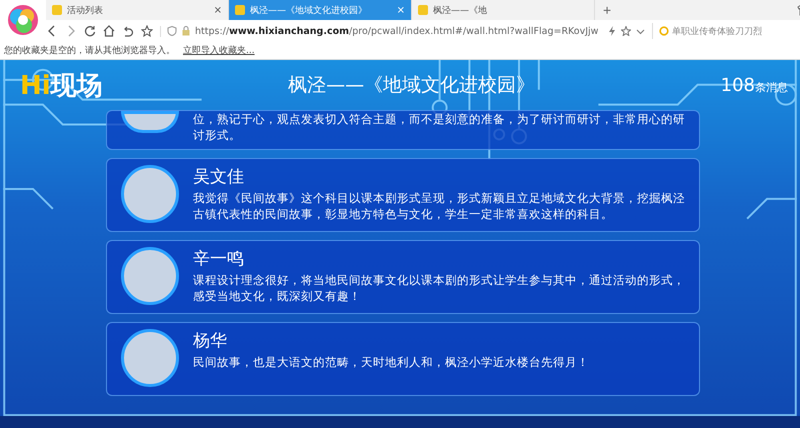 The height and width of the screenshot is (428, 800). What do you see at coordinates (641, 31) in the screenshot?
I see `chevron-down-icon` at bounding box center [641, 31].